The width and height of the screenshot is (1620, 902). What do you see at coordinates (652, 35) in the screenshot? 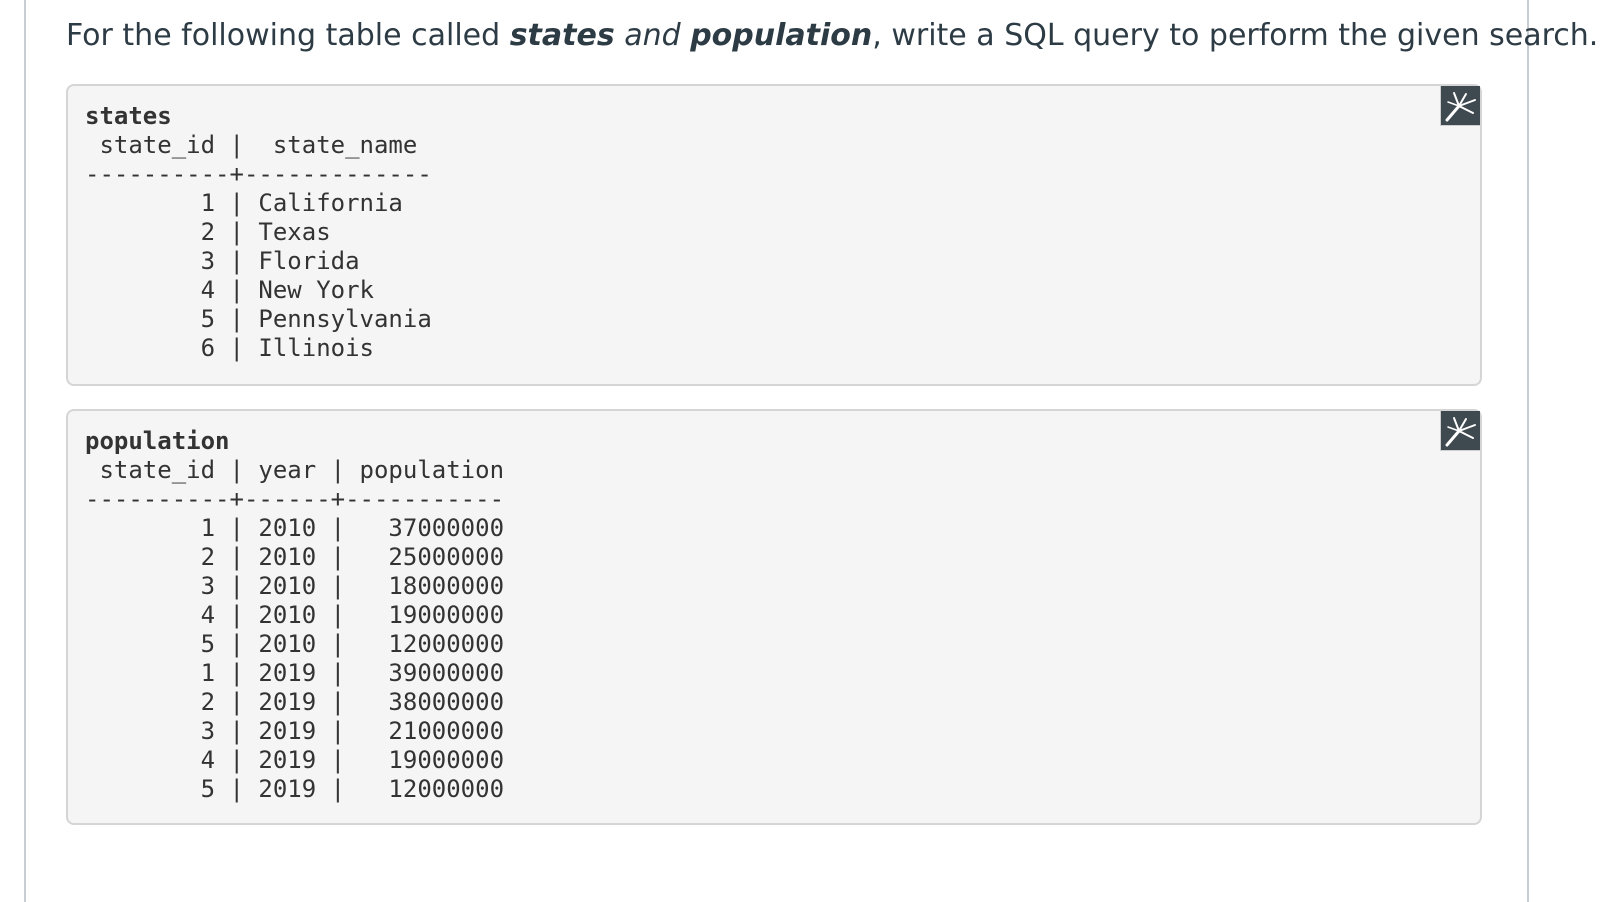
I see `question-and: and` at bounding box center [652, 35].